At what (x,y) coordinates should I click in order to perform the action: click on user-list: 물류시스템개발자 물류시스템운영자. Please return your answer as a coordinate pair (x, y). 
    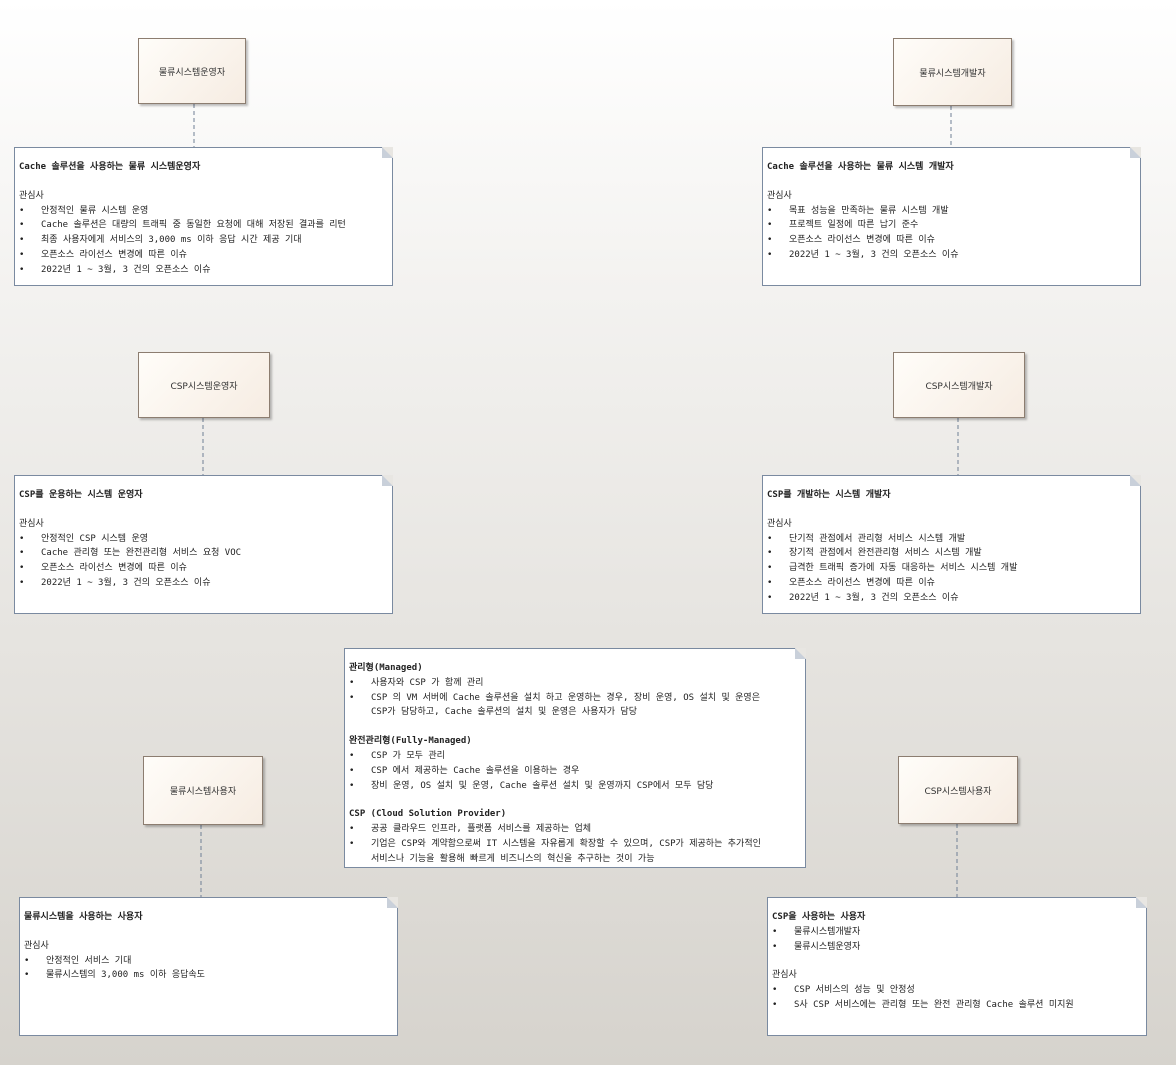
    Looking at the image, I should click on (957, 940).